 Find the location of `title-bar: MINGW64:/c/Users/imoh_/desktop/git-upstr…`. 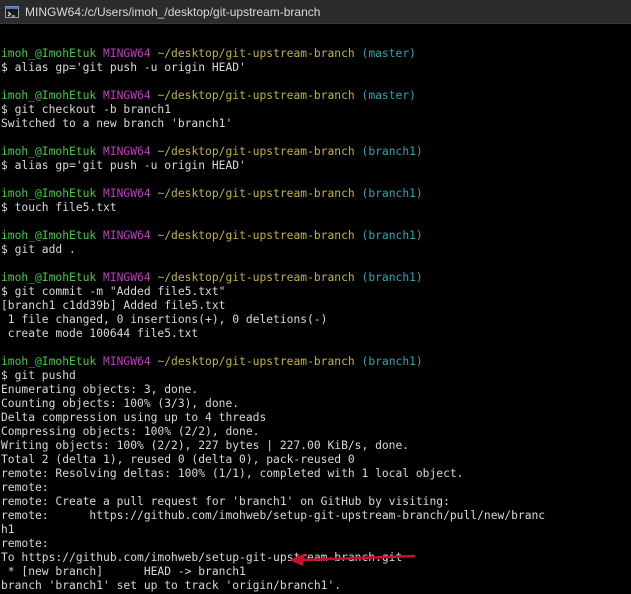

title-bar: MINGW64:/c/Users/imoh_/desktop/git-upstr… is located at coordinates (315, 12).